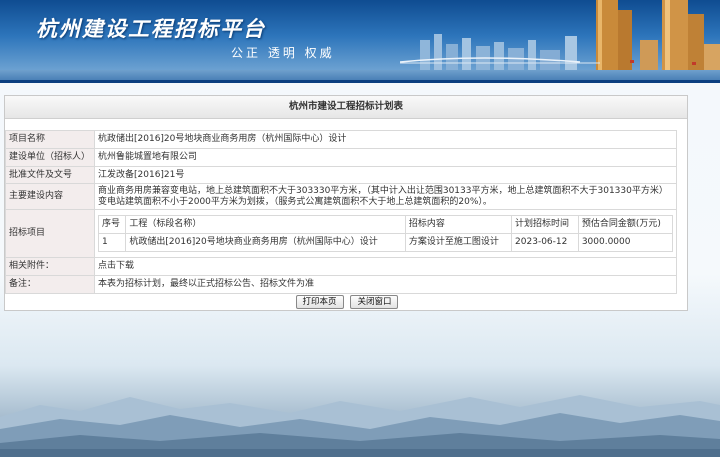 The height and width of the screenshot is (457, 720). Describe the element at coordinates (265, 224) in the screenshot. I see `col-header-name: 工程（标段名称）` at that location.